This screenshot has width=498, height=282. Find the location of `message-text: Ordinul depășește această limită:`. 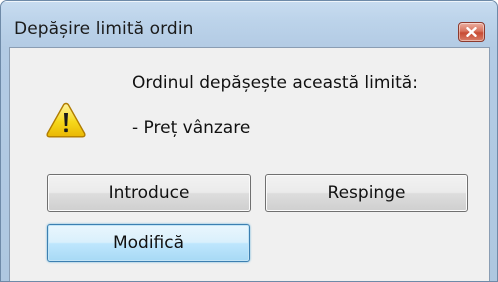

message-text: Ordinul depășește această limită: is located at coordinates (275, 83).